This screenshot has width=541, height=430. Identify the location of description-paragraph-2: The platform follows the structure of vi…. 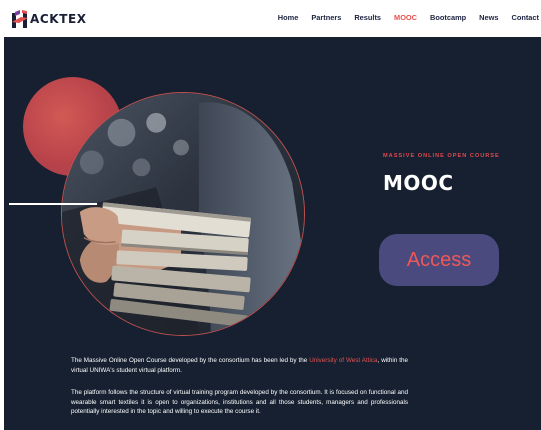
(239, 402).